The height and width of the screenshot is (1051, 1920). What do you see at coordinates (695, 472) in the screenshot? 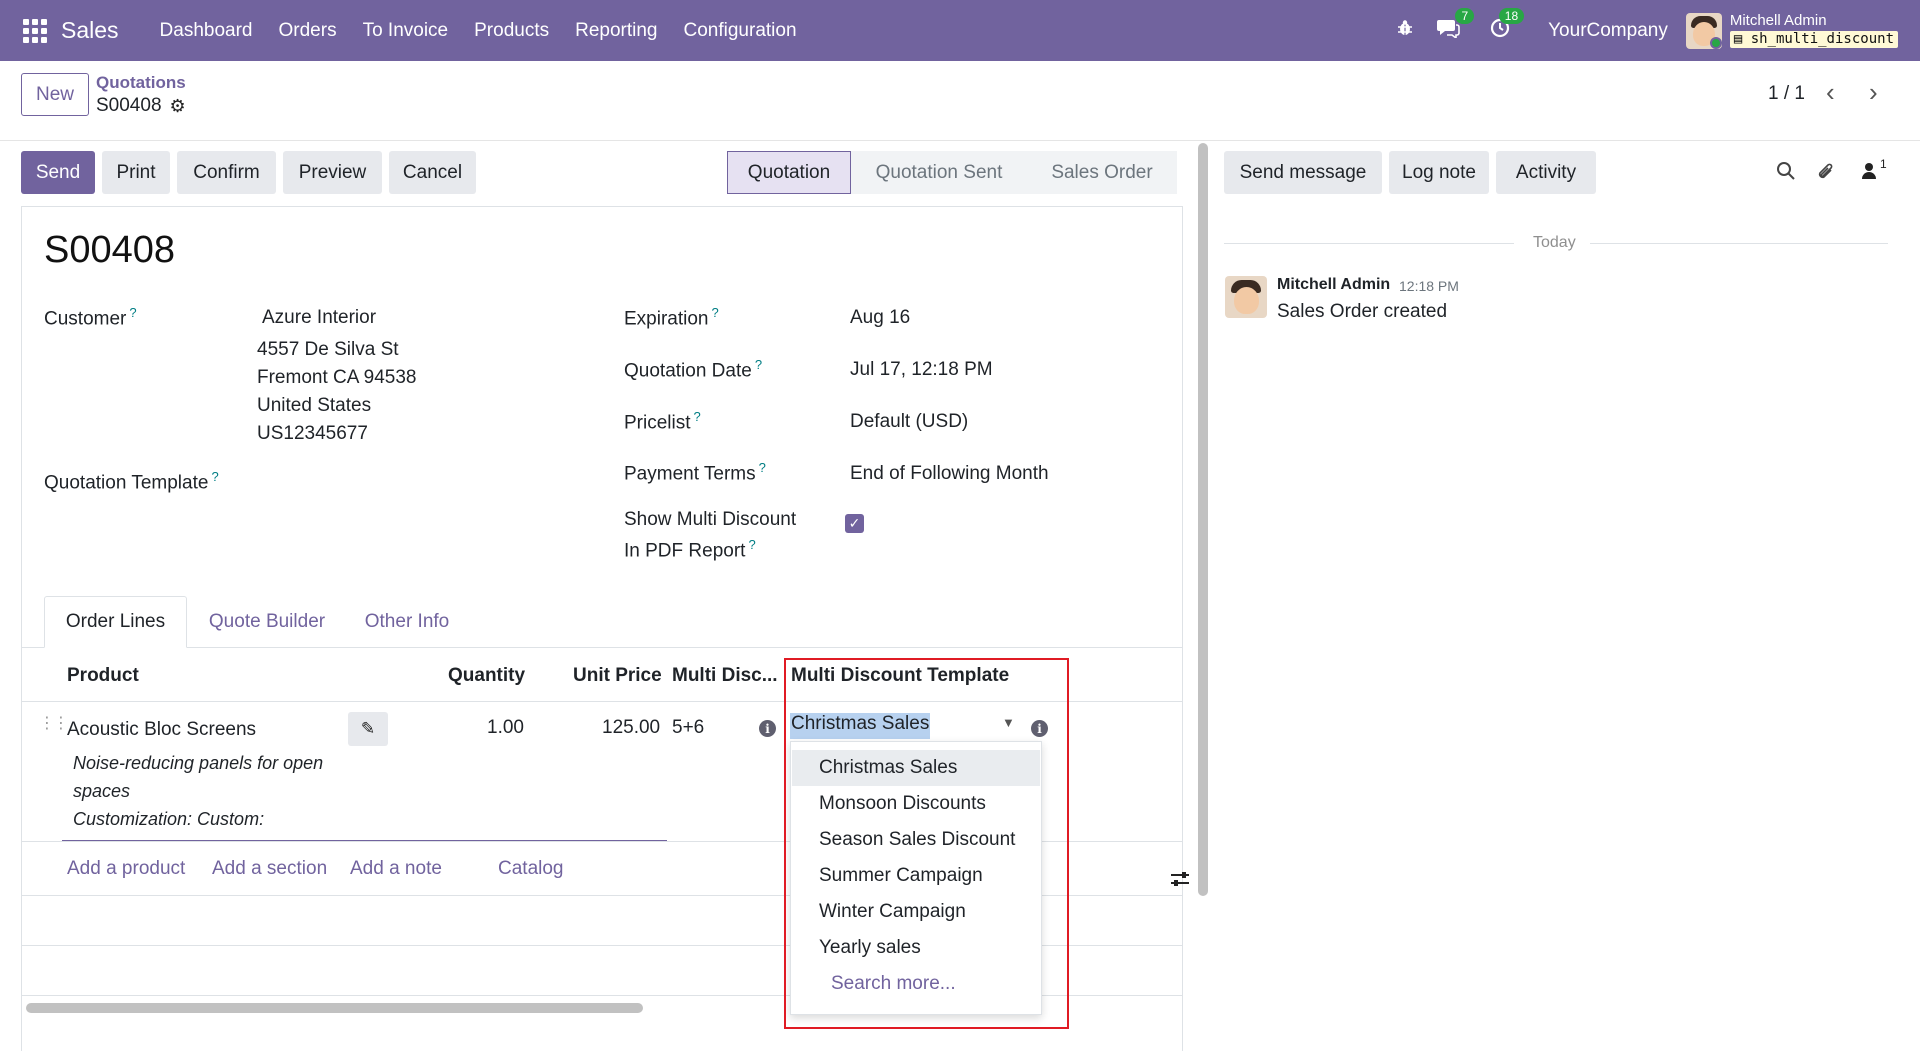
I see `payment-terms-label: Payment Terms?` at bounding box center [695, 472].